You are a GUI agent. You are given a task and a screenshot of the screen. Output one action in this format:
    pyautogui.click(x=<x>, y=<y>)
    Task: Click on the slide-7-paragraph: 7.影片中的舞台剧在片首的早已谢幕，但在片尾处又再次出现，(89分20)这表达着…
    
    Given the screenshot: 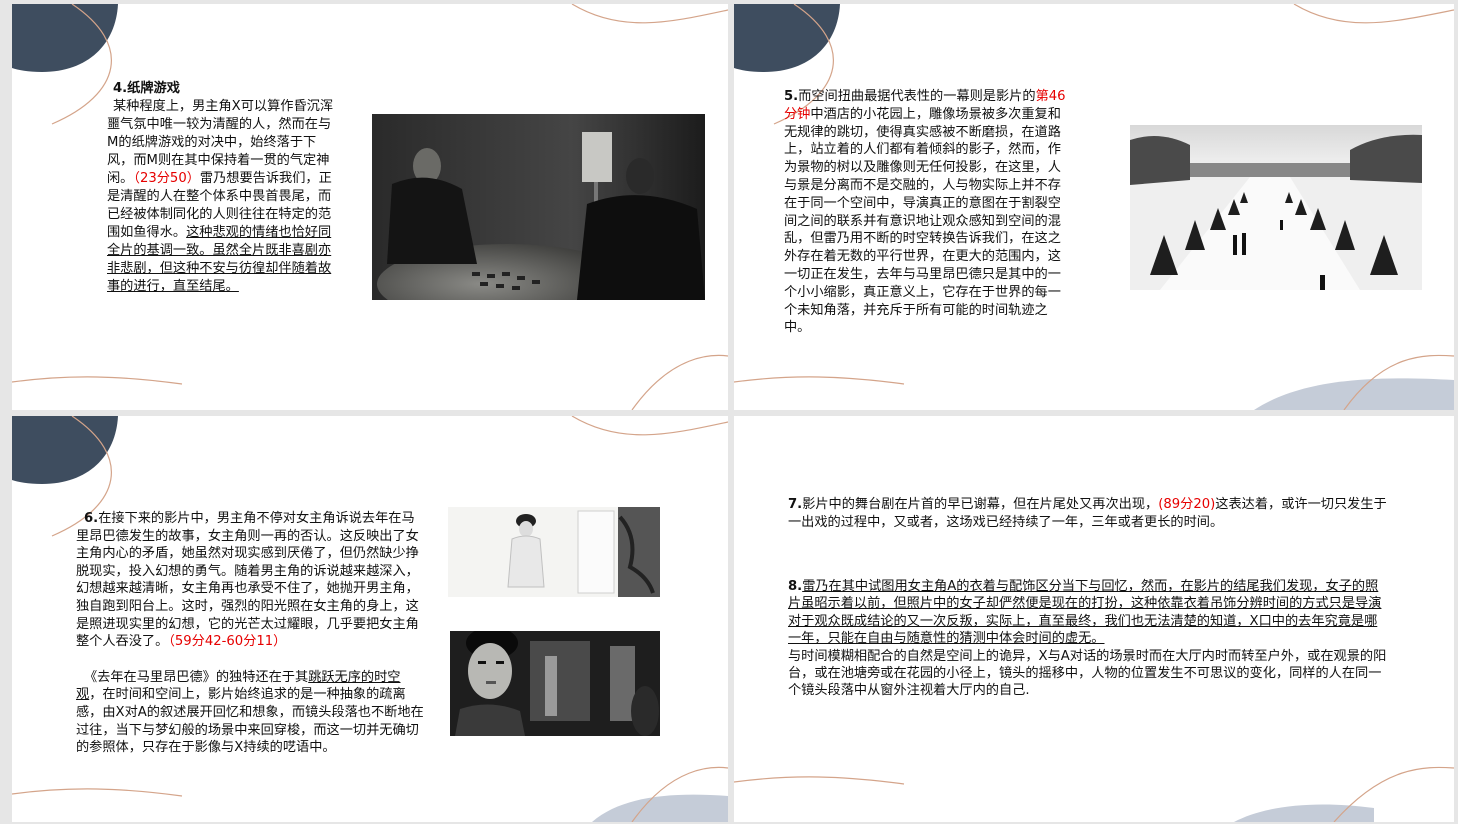 What is the action you would take?
    pyautogui.click(x=1088, y=513)
    